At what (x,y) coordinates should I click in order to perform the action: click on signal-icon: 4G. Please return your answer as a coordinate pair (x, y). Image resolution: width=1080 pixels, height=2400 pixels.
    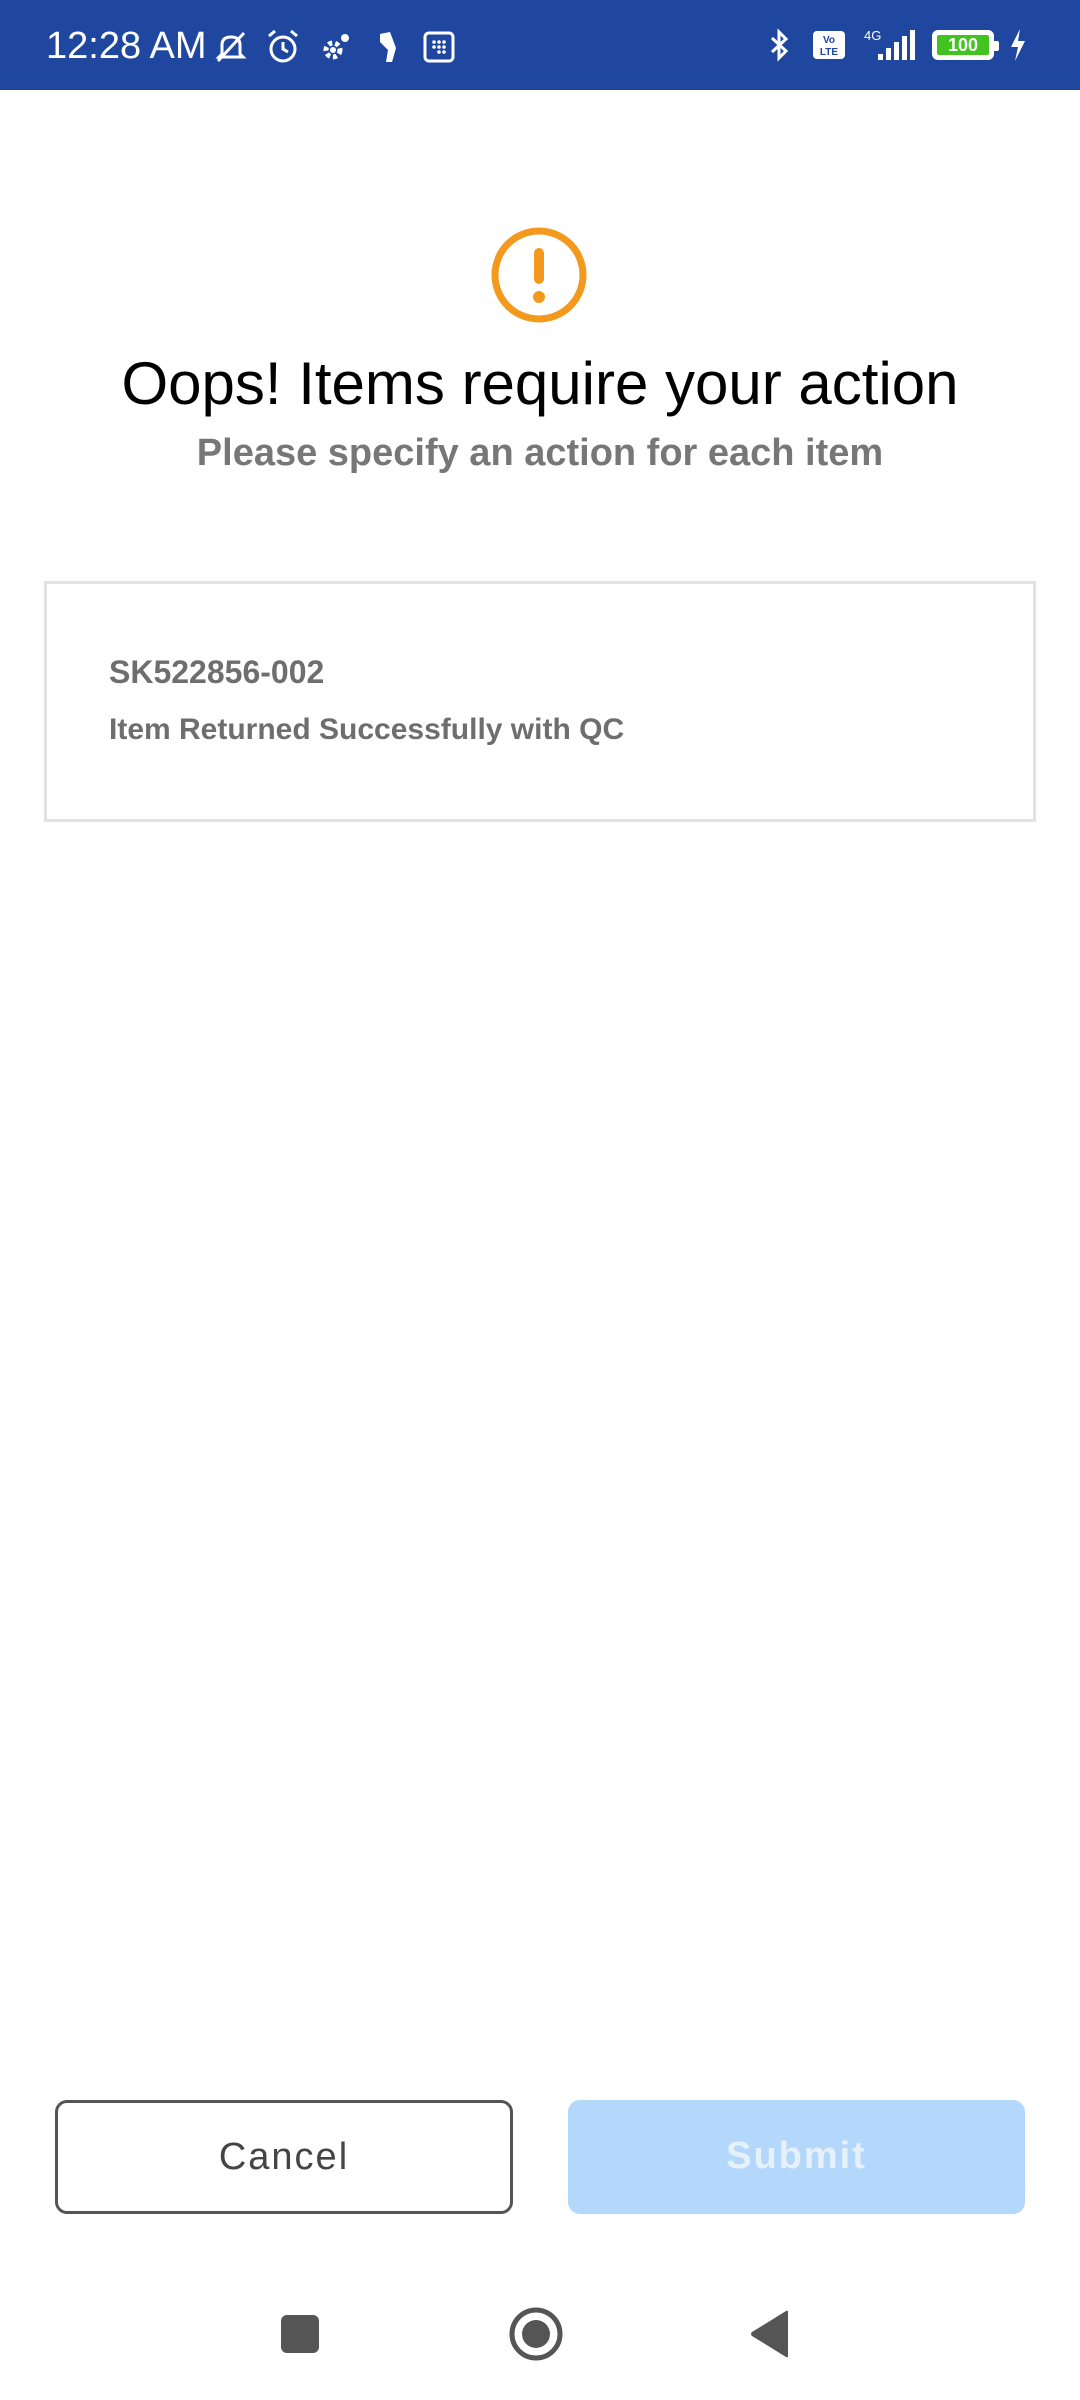
    Looking at the image, I should click on (890, 45).